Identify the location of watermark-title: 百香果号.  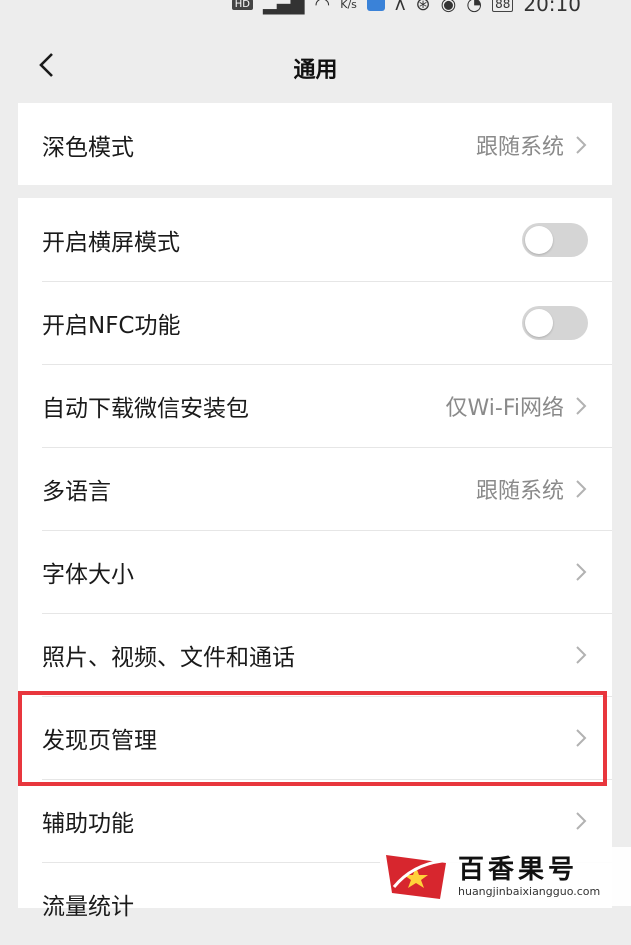
(518, 869).